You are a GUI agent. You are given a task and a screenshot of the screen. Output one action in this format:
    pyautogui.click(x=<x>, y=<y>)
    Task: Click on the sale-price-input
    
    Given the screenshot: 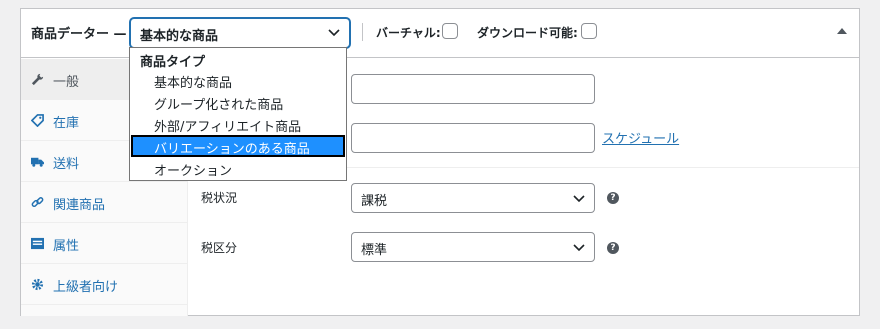 What is the action you would take?
    pyautogui.click(x=473, y=138)
    